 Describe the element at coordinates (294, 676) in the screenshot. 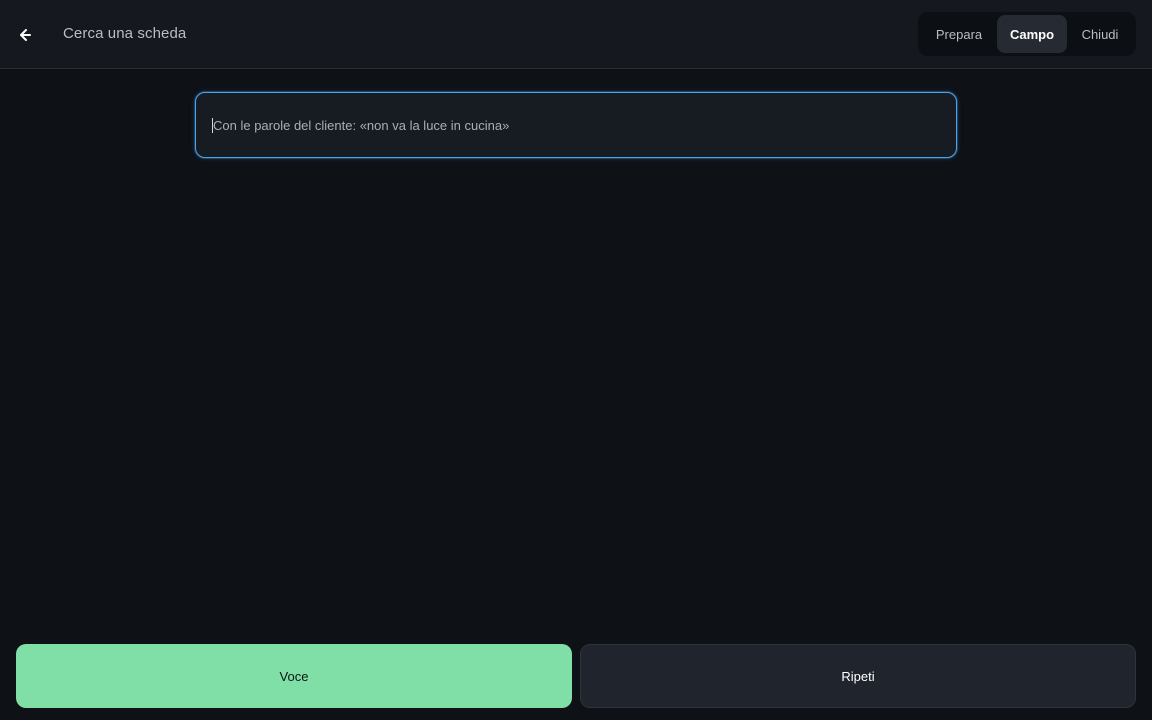

I see `voice-button: Voce` at that location.